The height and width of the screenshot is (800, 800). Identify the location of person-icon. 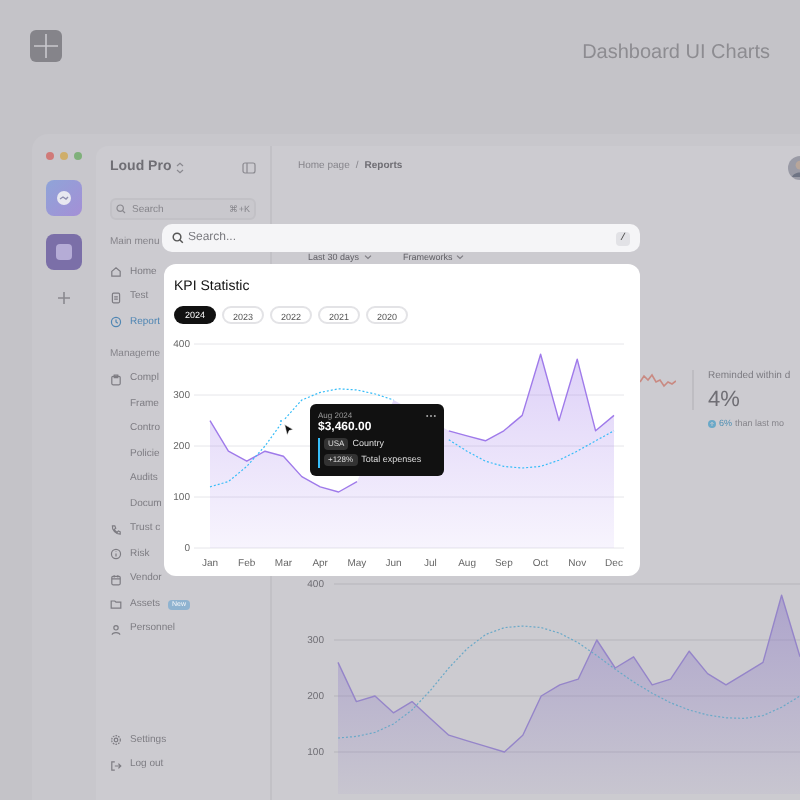
(116, 629).